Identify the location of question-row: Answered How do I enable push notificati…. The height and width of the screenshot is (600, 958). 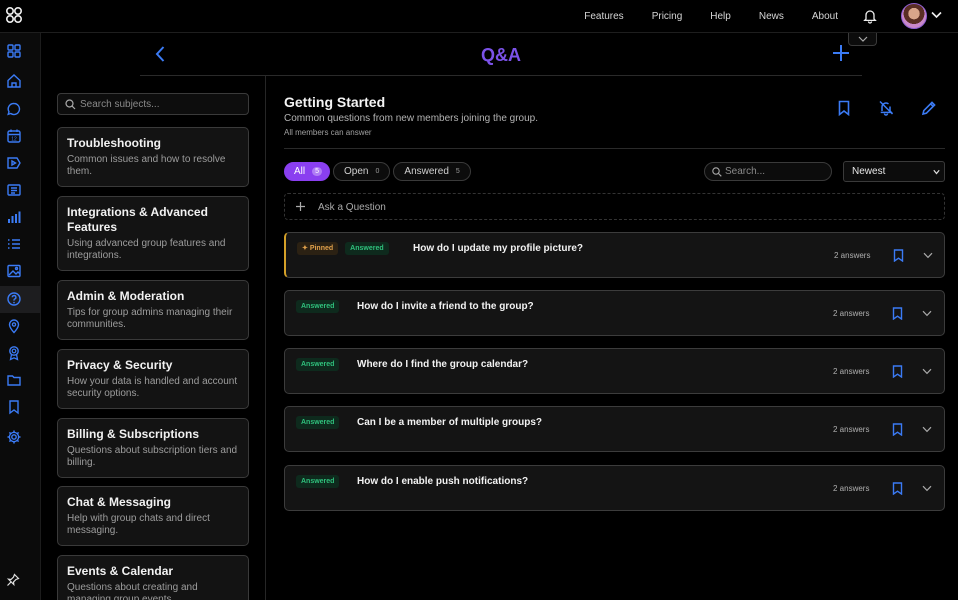
(614, 488).